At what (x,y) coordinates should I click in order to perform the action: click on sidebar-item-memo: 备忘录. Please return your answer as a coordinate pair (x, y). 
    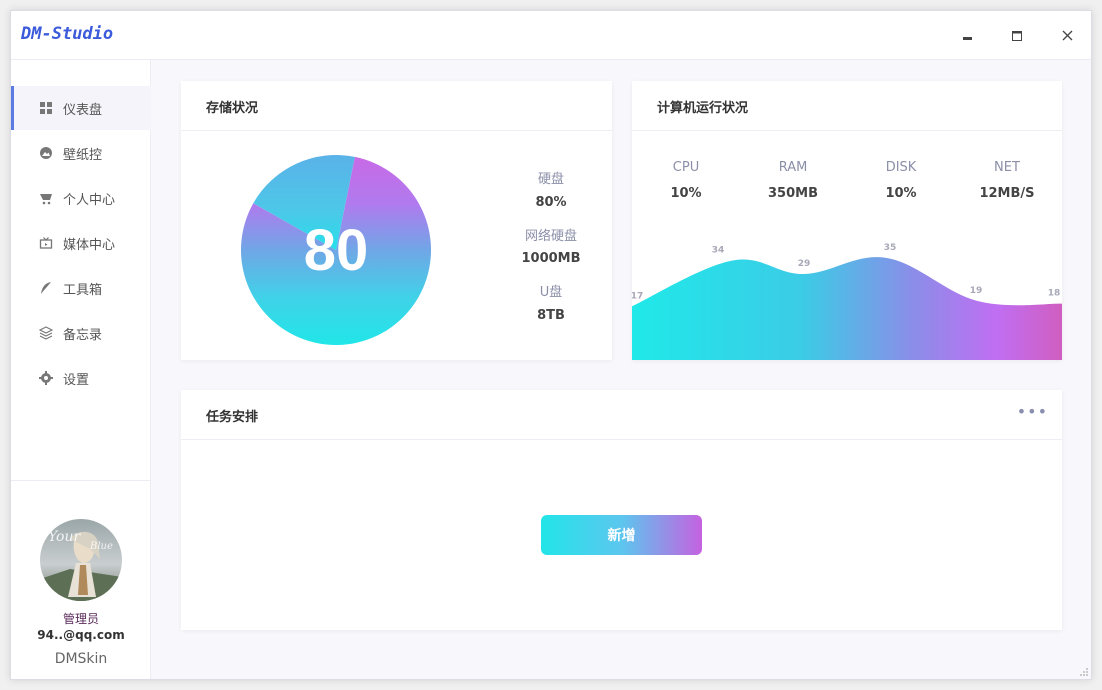
    Looking at the image, I should click on (81, 333).